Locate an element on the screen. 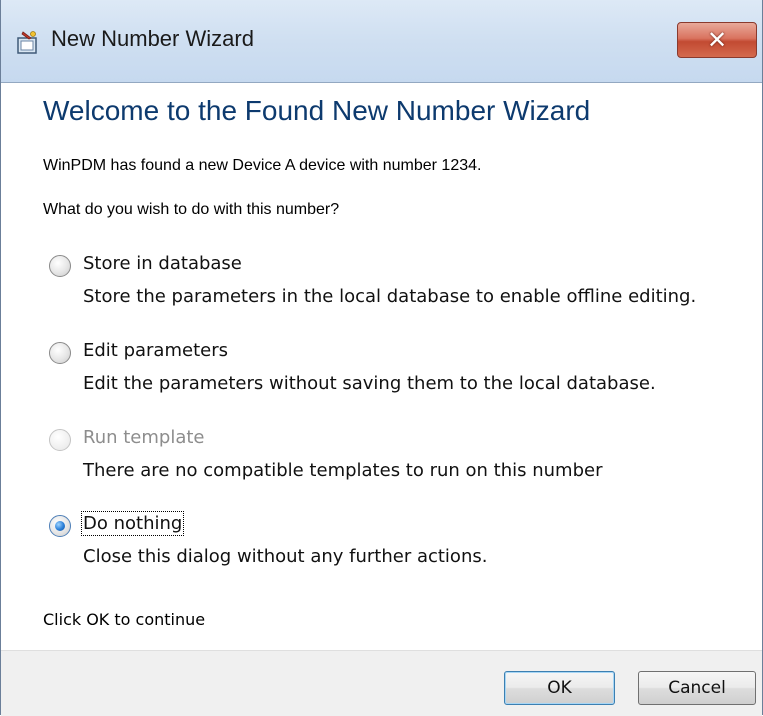  do-nothing-radio is located at coordinates (60, 526).